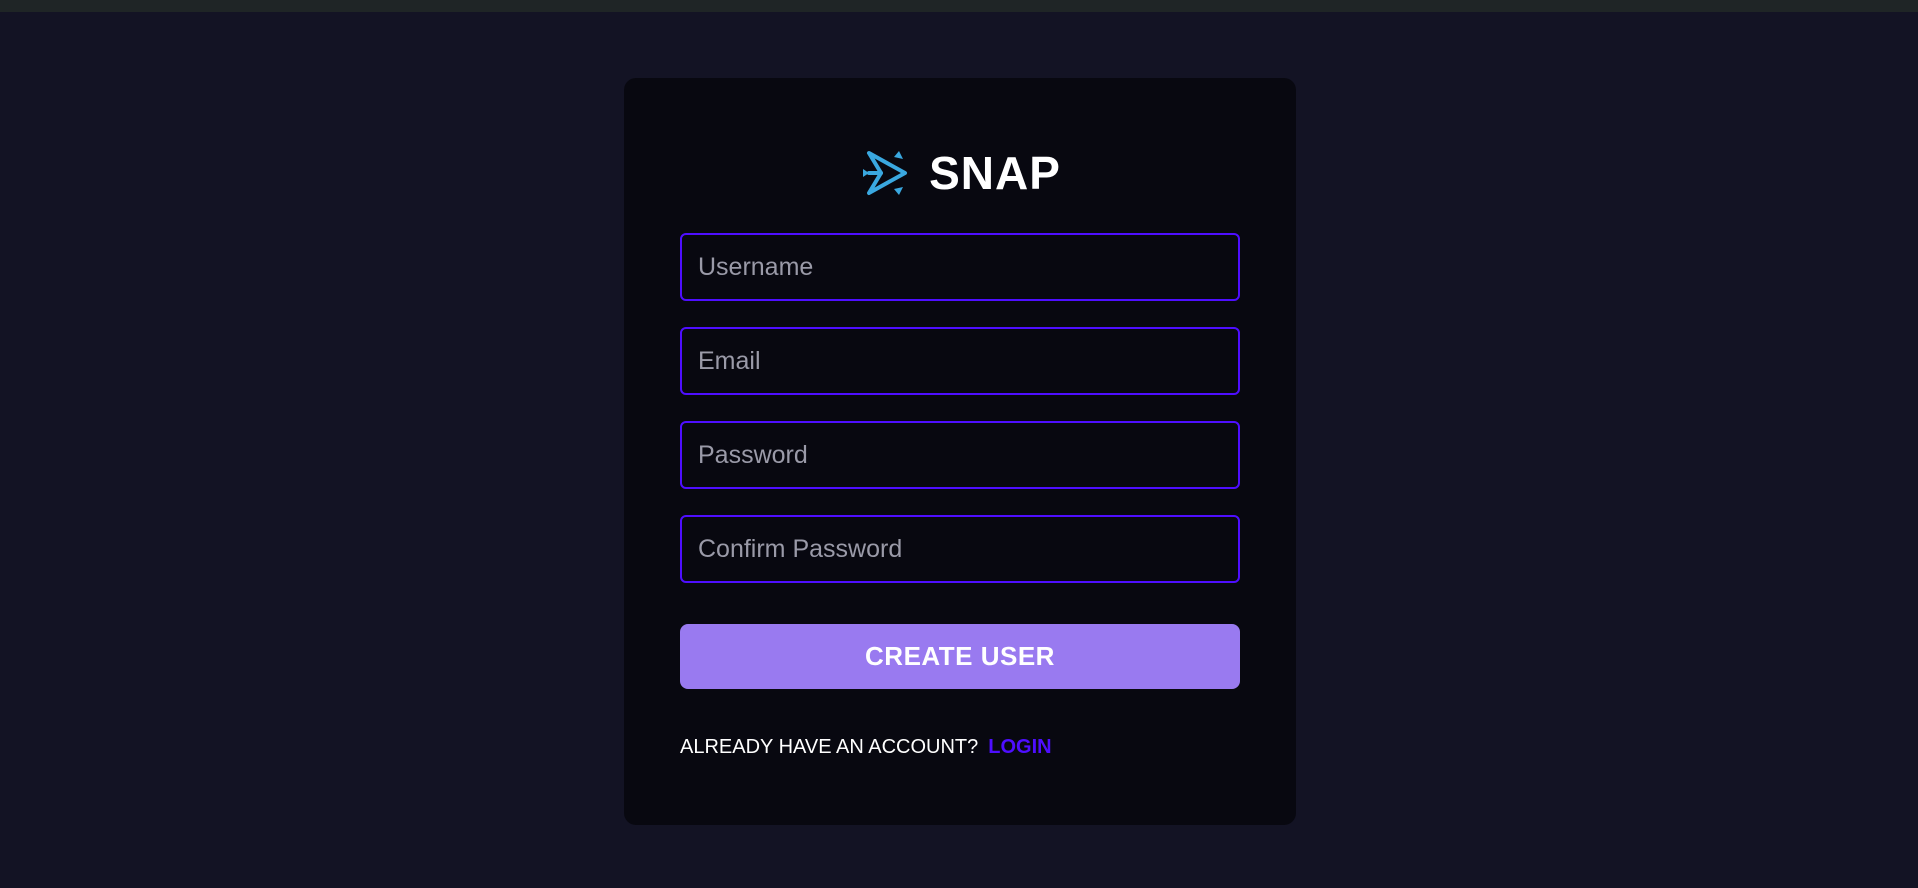  Describe the element at coordinates (960, 361) in the screenshot. I see `email-field` at that location.